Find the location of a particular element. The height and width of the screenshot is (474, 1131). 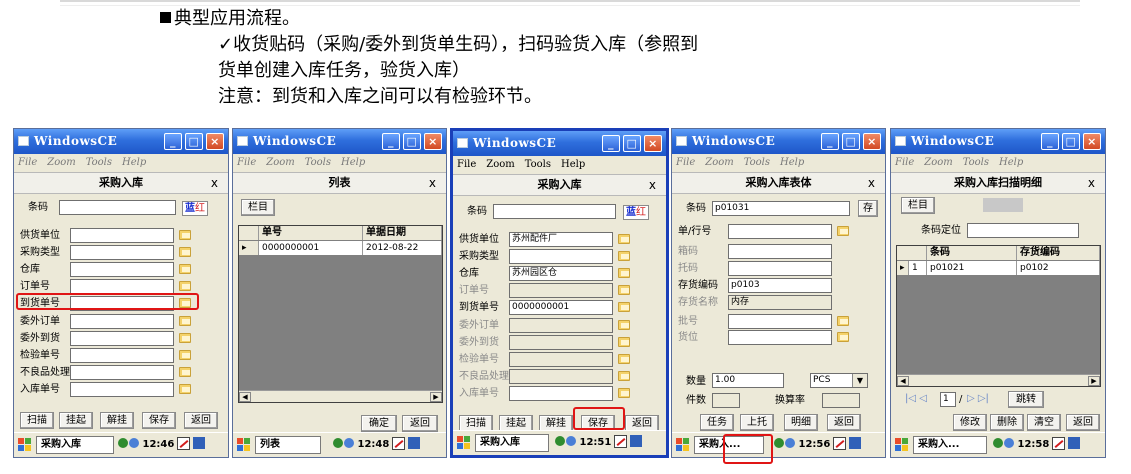

defect-handling-input is located at coordinates (122, 372).